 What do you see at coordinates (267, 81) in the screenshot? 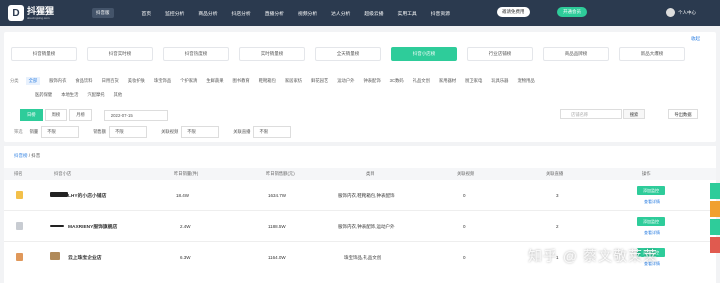
I see `subcategory-chip: 鞋靴箱包` at bounding box center [267, 81].